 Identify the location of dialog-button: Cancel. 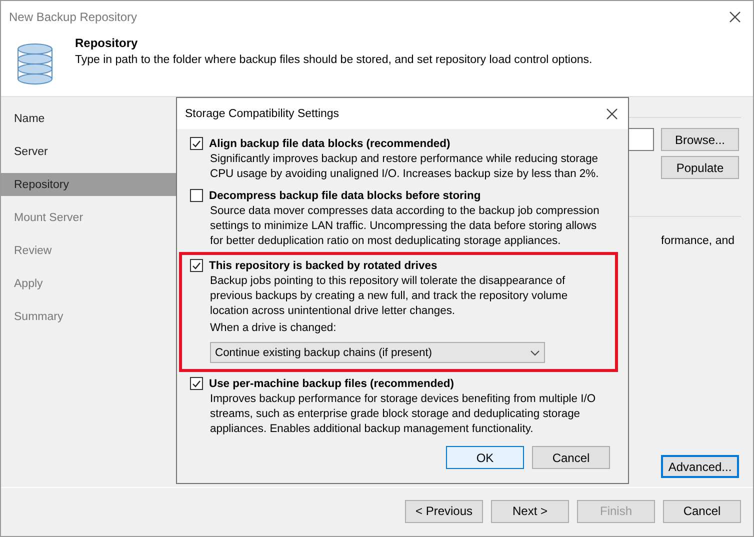
(571, 457).